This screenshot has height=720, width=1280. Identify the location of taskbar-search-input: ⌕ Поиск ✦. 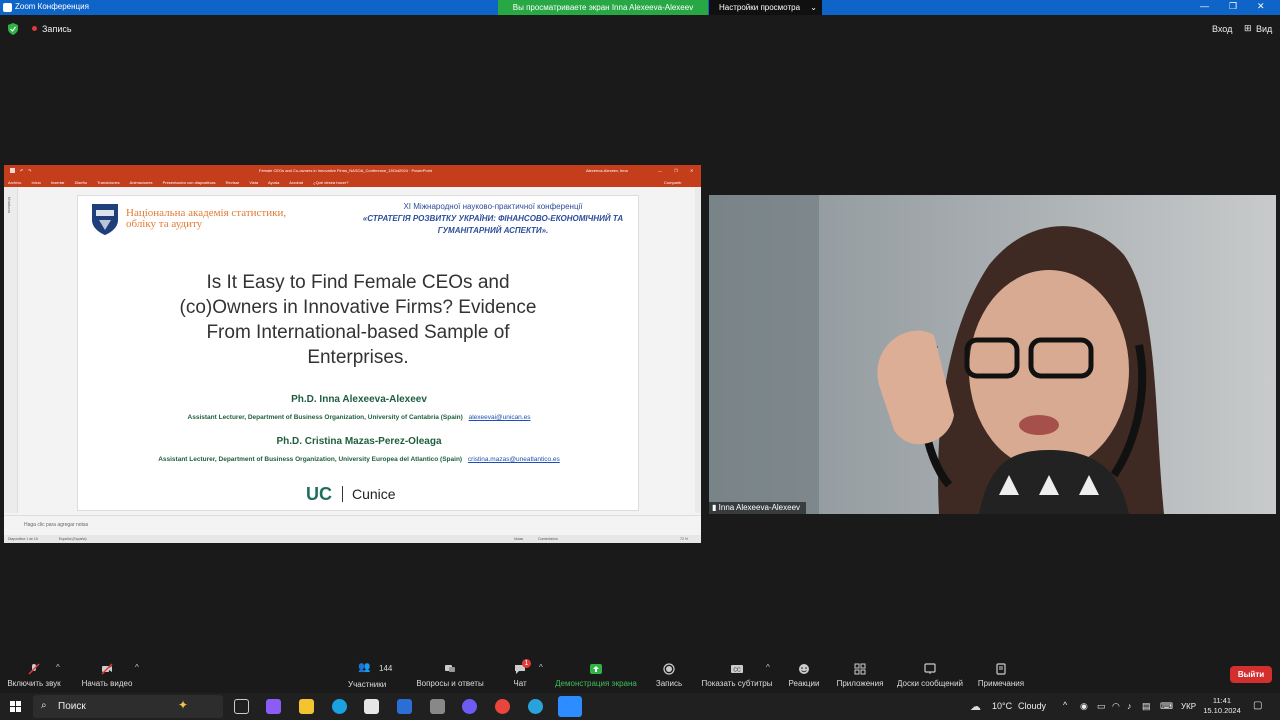
(128, 706).